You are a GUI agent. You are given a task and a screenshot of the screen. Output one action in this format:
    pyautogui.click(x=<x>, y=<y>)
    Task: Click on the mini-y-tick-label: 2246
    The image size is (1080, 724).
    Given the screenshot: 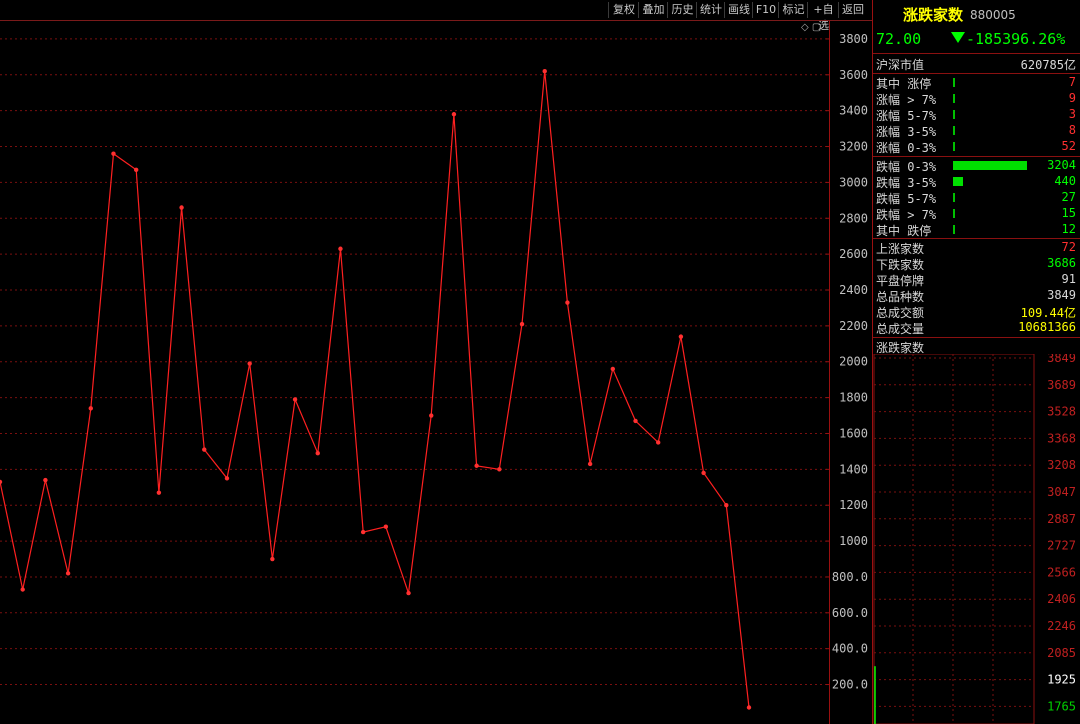 What is the action you would take?
    pyautogui.click(x=1061, y=626)
    